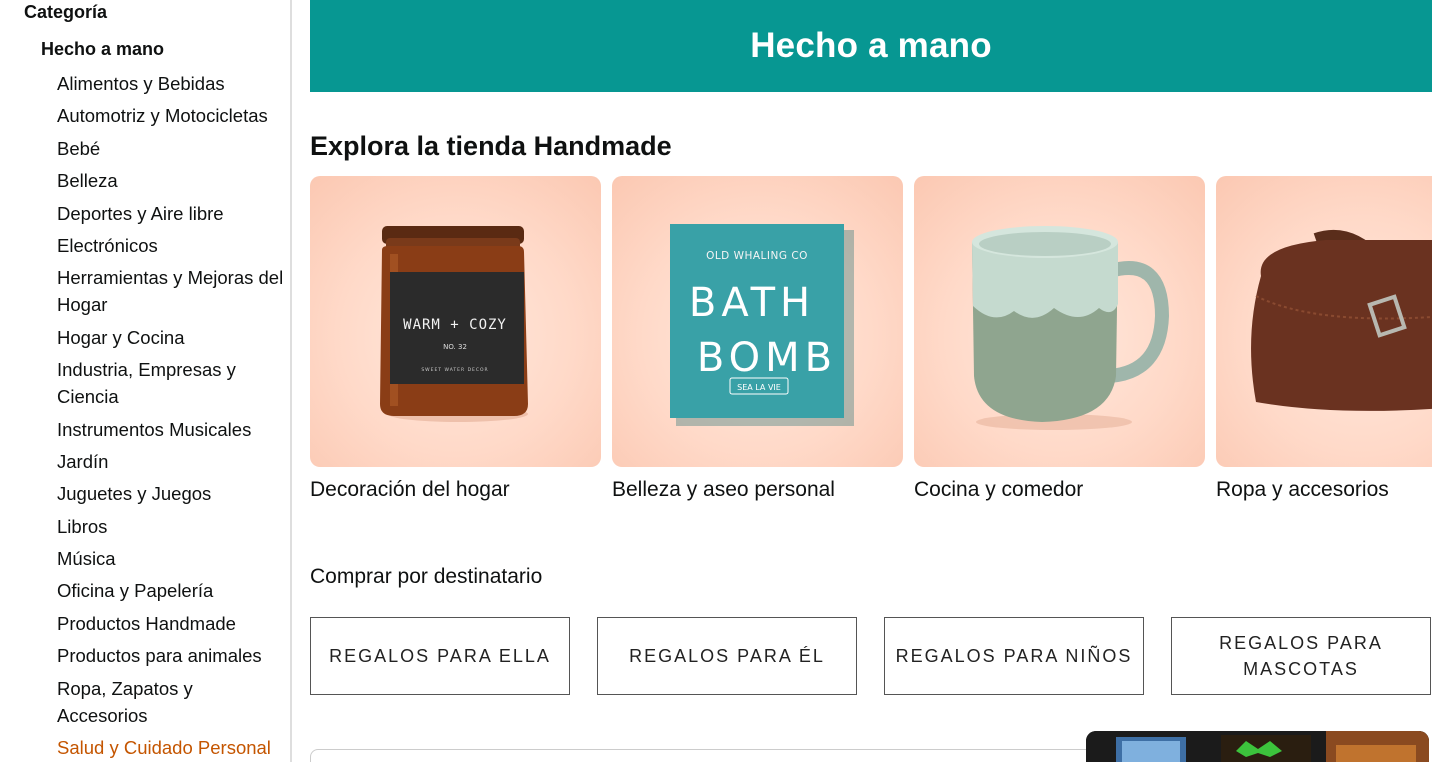 The height and width of the screenshot is (762, 1456). I want to click on jar-label-bottom: SWEET WATER DECOR, so click(454, 370).